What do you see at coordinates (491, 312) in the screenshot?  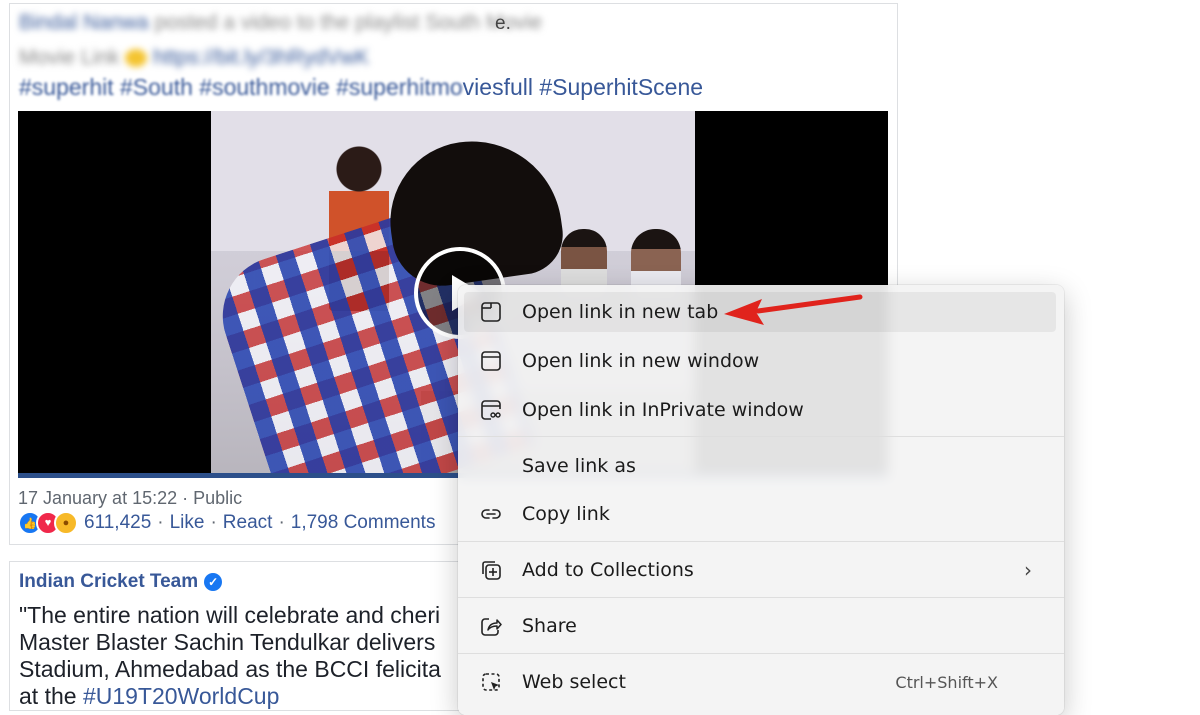 I see `tab-icon` at bounding box center [491, 312].